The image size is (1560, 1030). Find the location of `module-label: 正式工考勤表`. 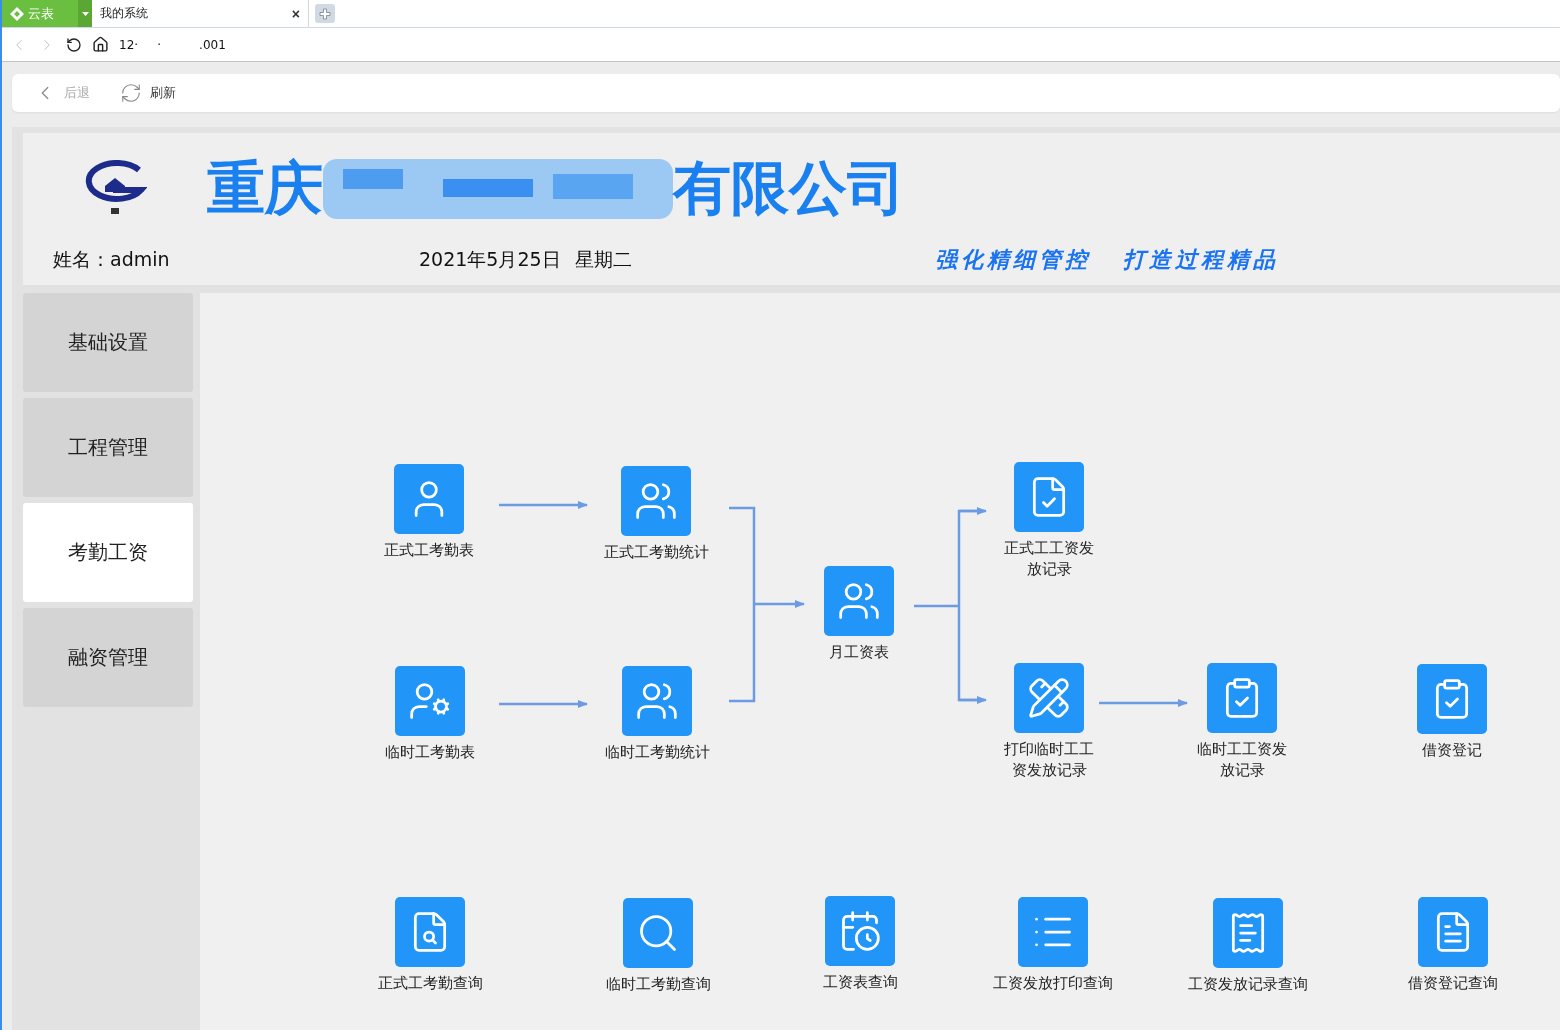

module-label: 正式工考勤表 is located at coordinates (429, 550).